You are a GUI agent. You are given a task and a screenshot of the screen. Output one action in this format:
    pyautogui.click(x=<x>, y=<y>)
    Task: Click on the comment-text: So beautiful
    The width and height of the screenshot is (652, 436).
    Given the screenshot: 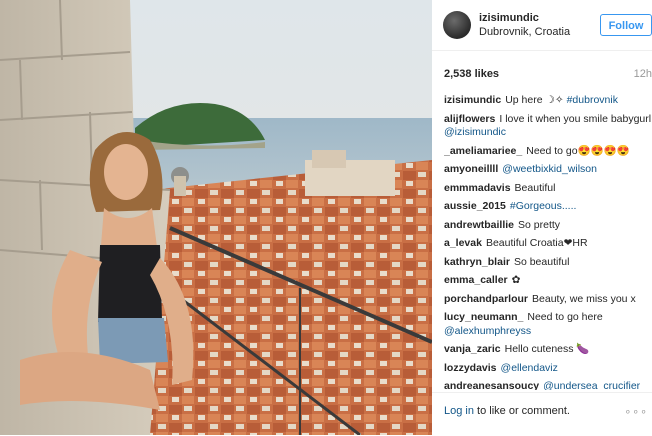 What is the action you would take?
    pyautogui.click(x=541, y=261)
    